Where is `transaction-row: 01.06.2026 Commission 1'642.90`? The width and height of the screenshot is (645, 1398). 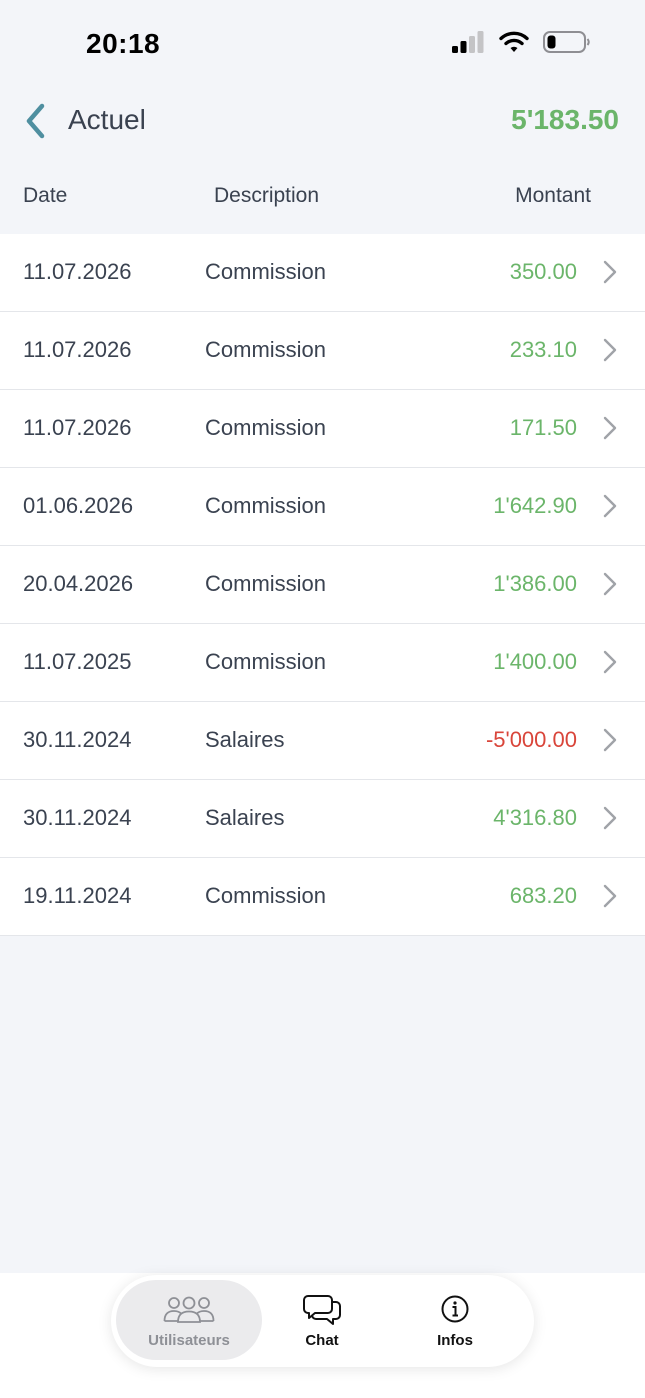 transaction-row: 01.06.2026 Commission 1'642.90 is located at coordinates (322, 507).